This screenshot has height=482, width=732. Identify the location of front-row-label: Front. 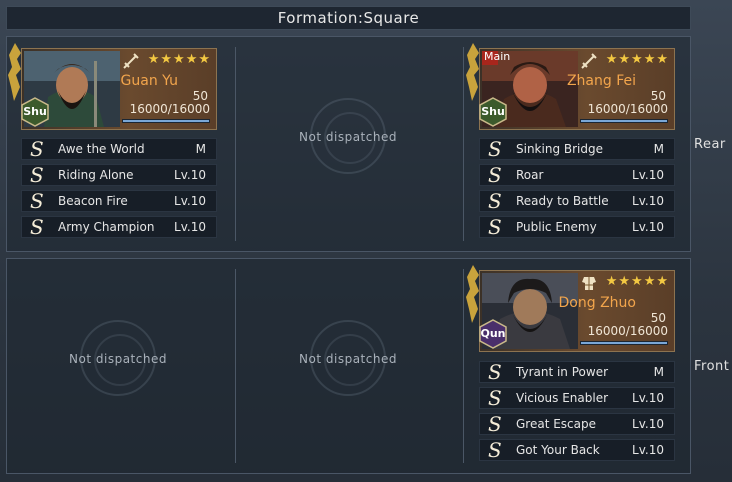
(712, 366).